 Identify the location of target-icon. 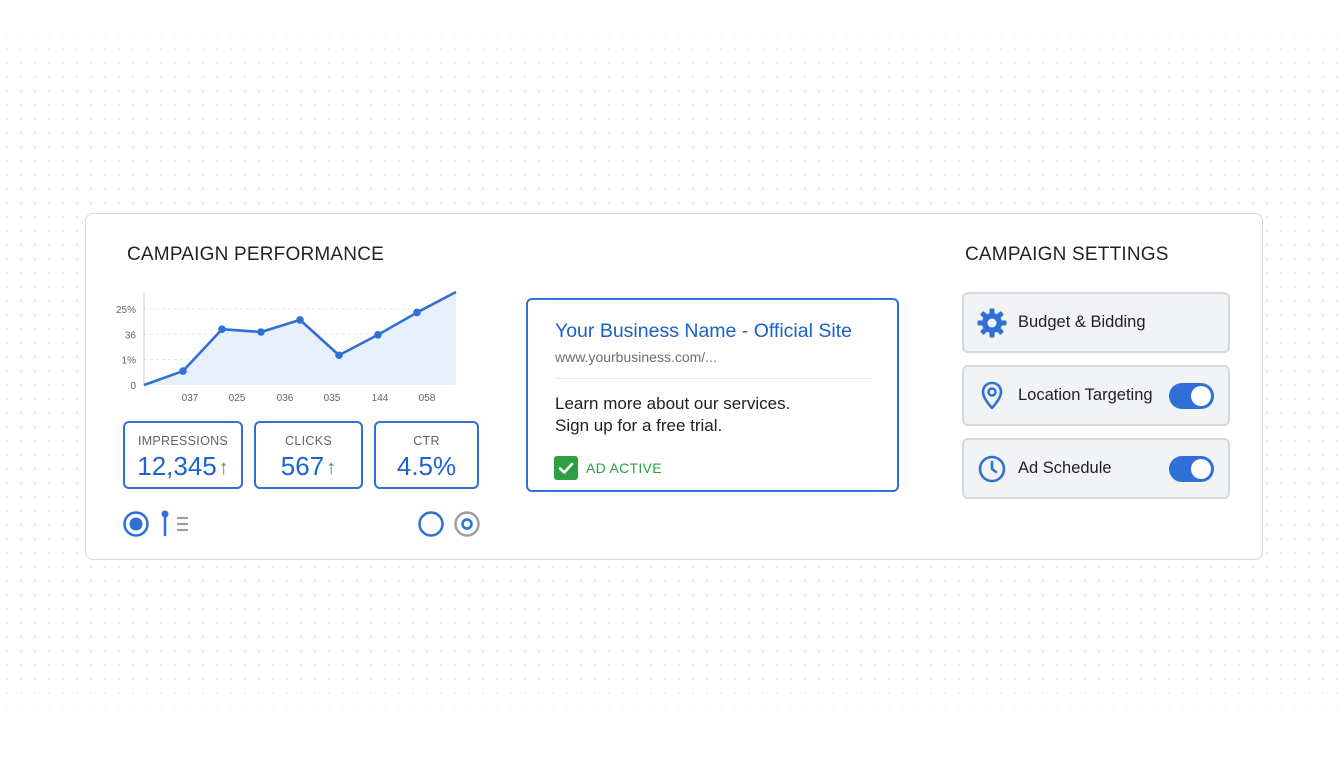
(467, 524).